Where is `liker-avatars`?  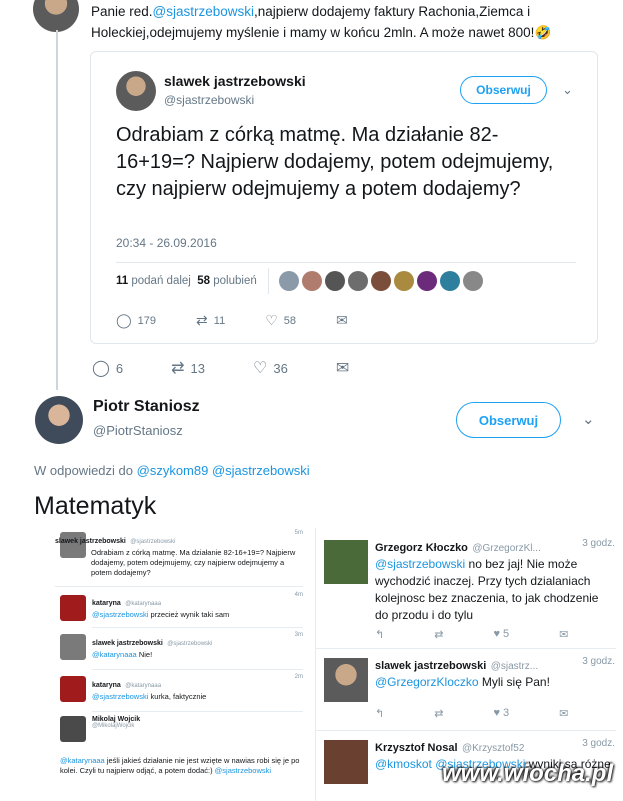 liker-avatars is located at coordinates (381, 281).